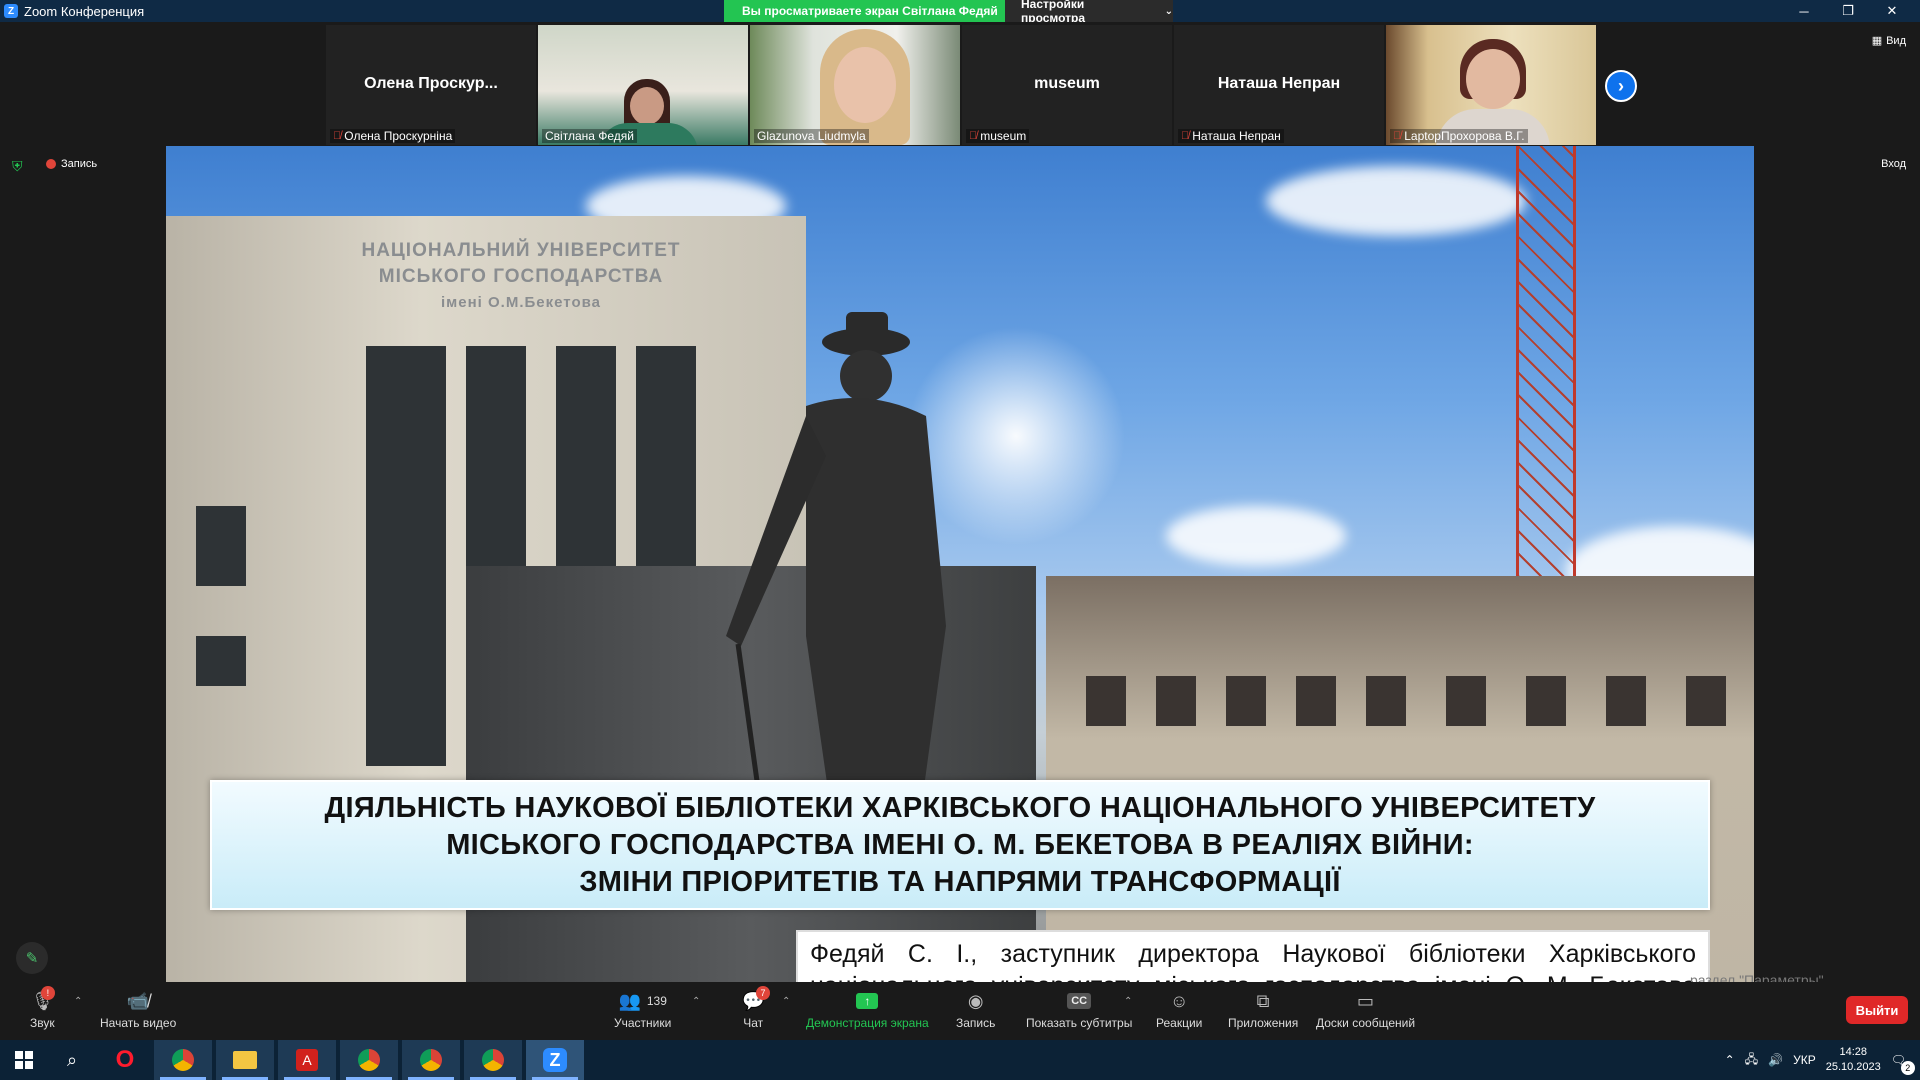  What do you see at coordinates (1168, 11) in the screenshot?
I see `chevron-down-icon: ⌄` at bounding box center [1168, 11].